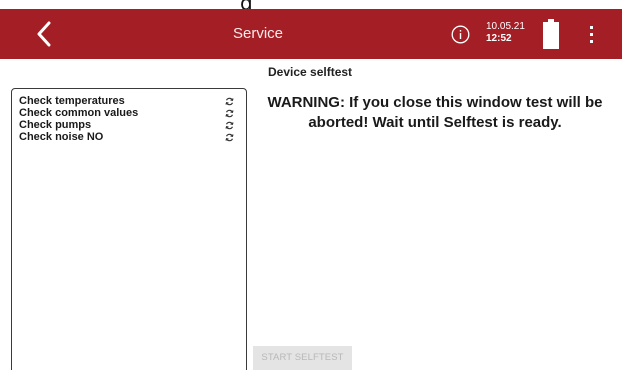  What do you see at coordinates (129, 101) in the screenshot?
I see `check-row-temperatures: Check temperatures` at bounding box center [129, 101].